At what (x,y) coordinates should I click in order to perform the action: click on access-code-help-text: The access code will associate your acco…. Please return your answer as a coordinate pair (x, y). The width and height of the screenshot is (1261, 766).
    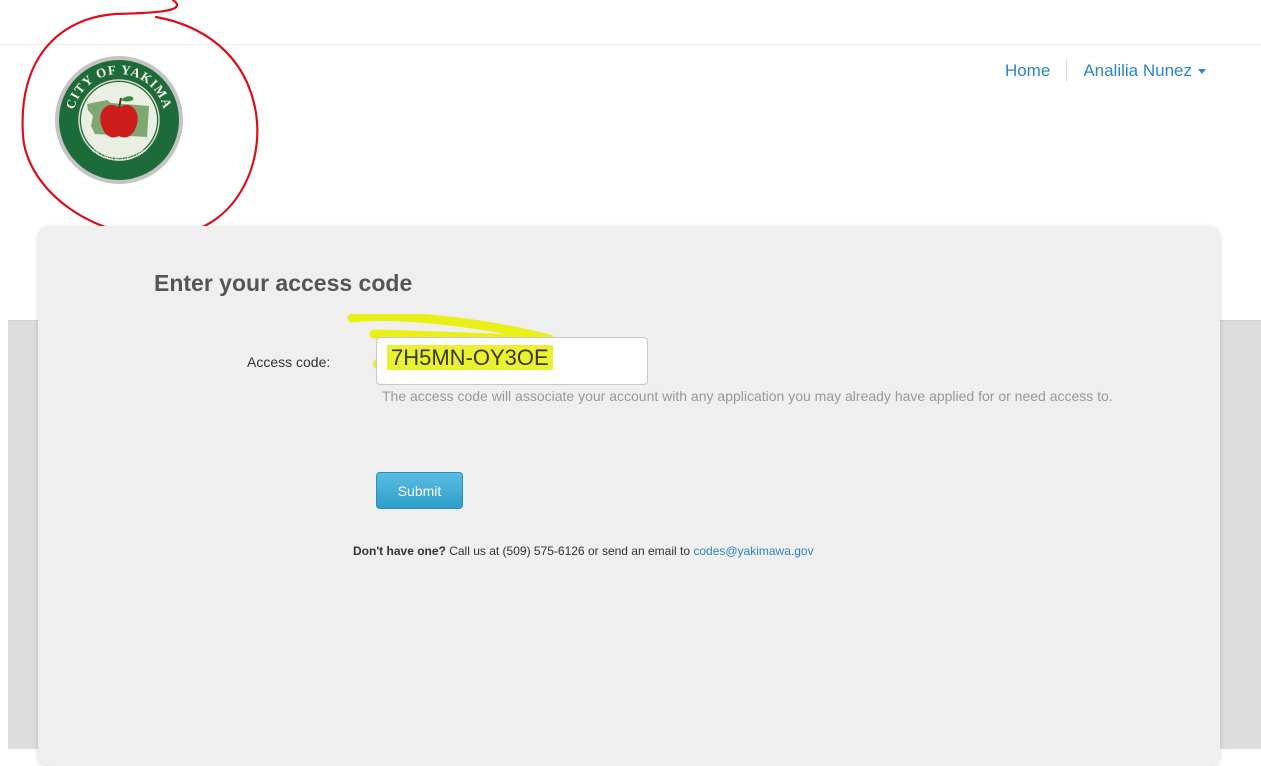
    Looking at the image, I should click on (747, 396).